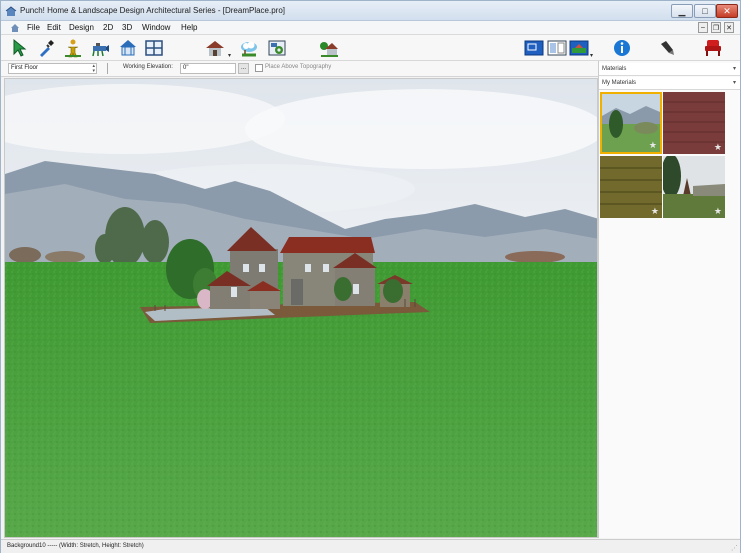 The width and height of the screenshot is (741, 553). I want to click on 3d-view-icon, so click(579, 48).